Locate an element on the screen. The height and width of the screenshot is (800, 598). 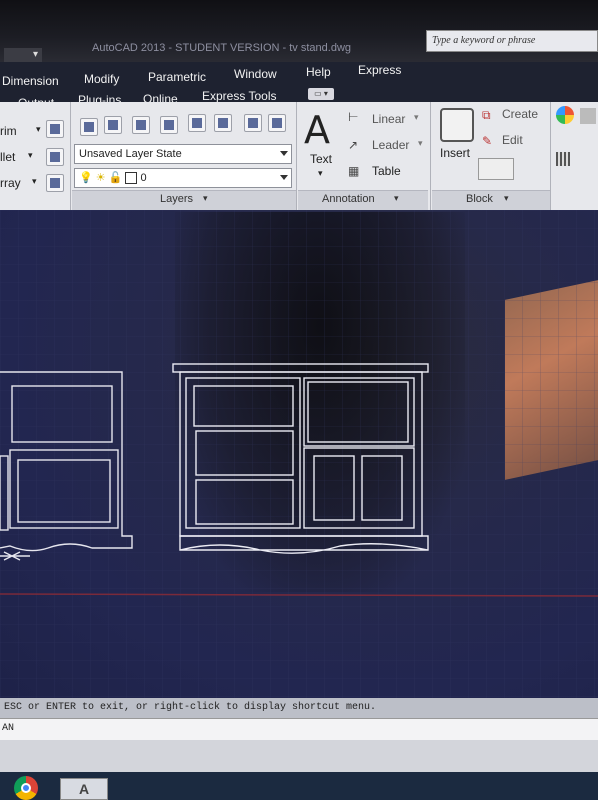
leader-dropdown-arrow: ▾ is located at coordinates (420, 143).